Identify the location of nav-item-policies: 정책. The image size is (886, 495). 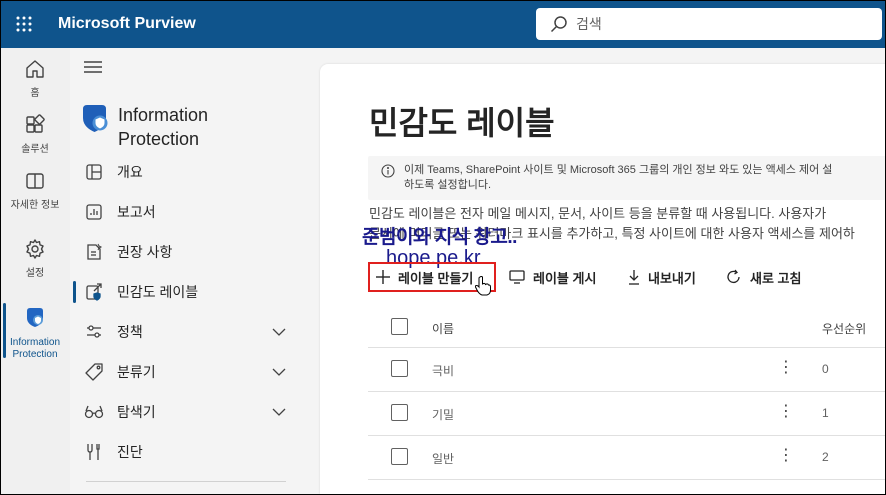
(190, 332).